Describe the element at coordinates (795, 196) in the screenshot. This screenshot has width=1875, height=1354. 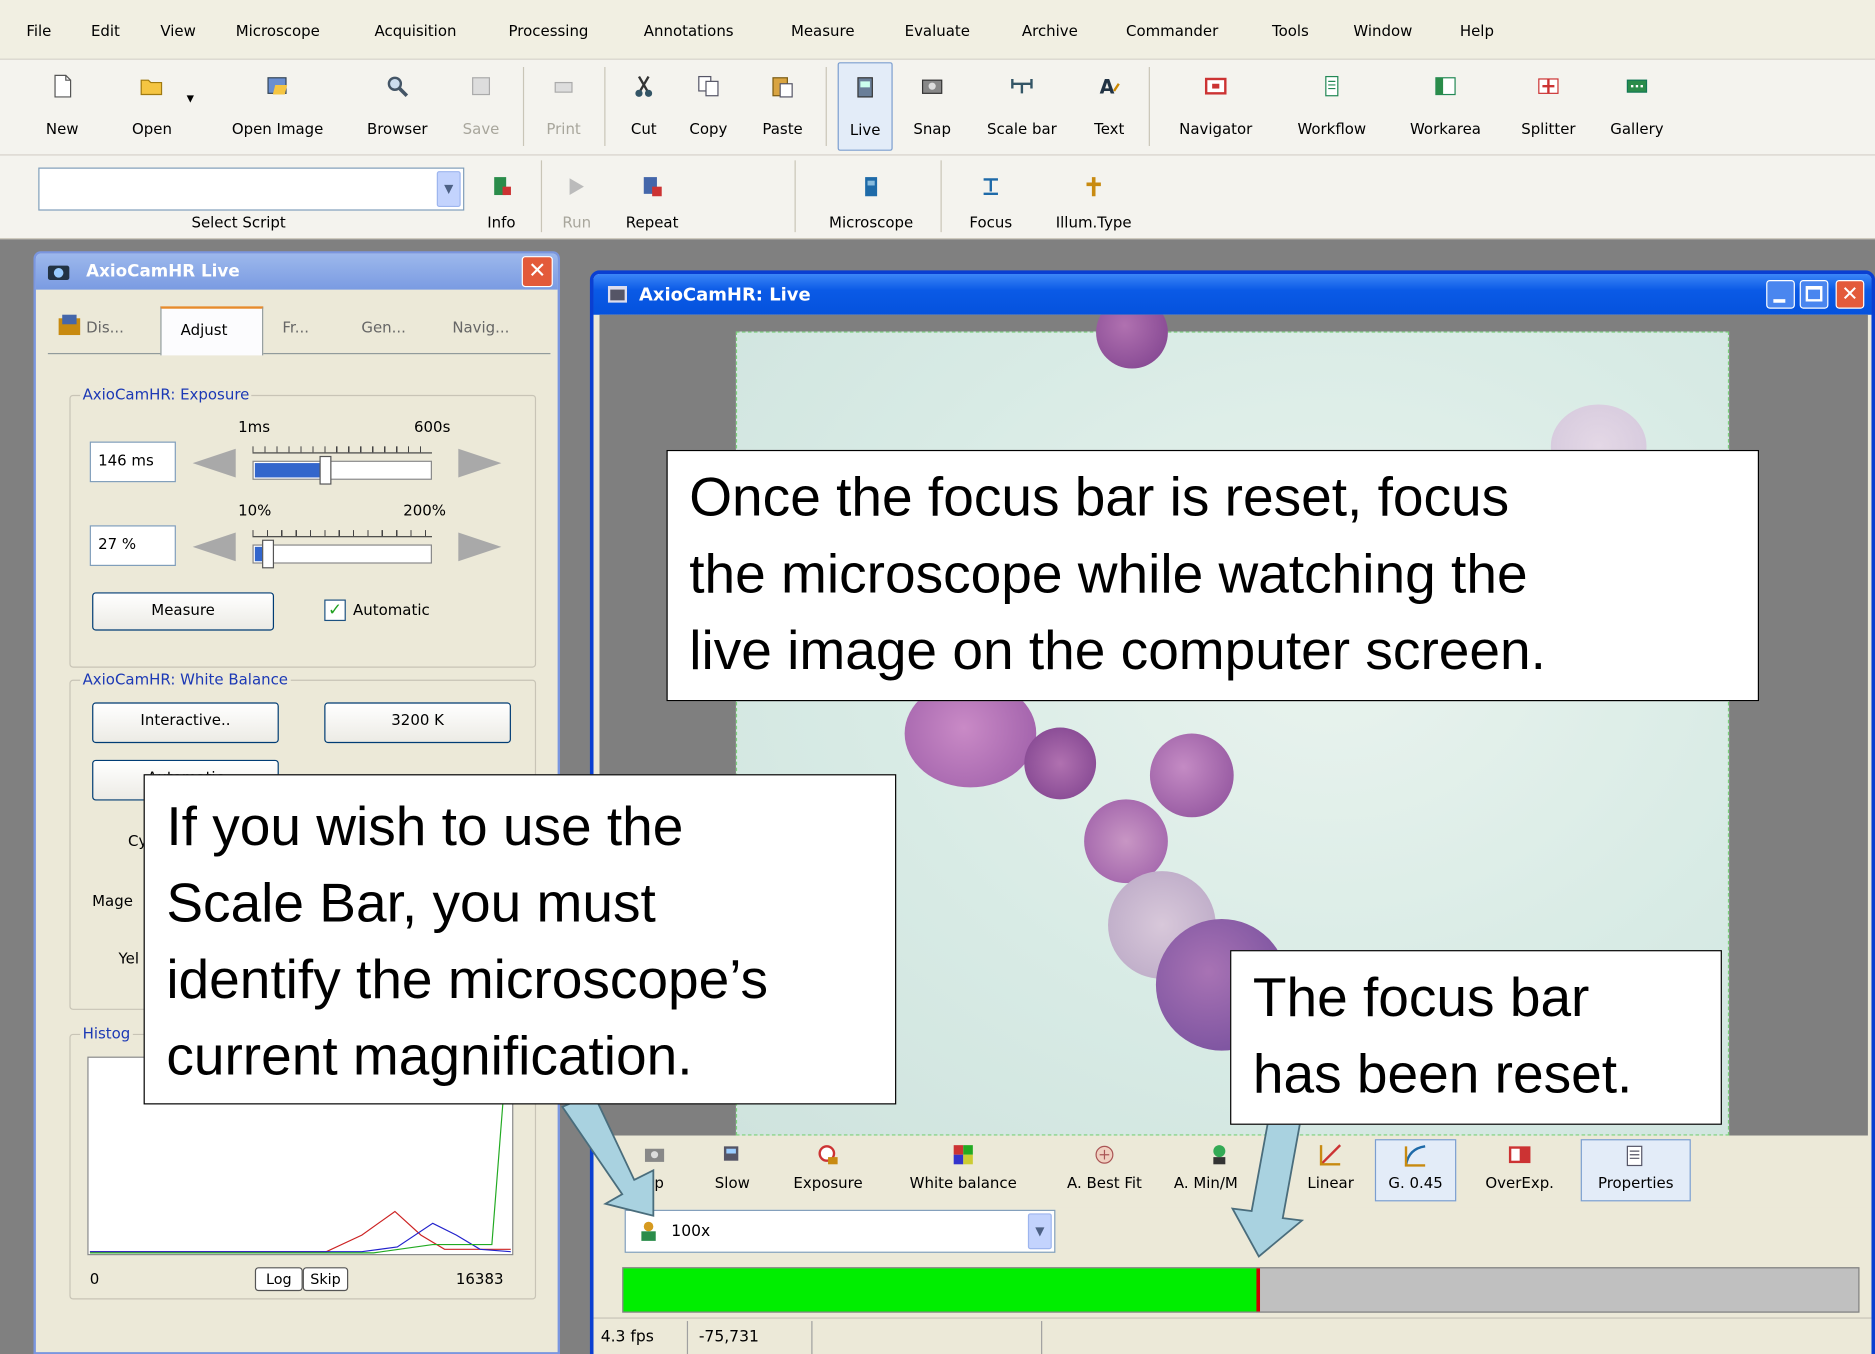
I see `toolbar-separator` at that location.